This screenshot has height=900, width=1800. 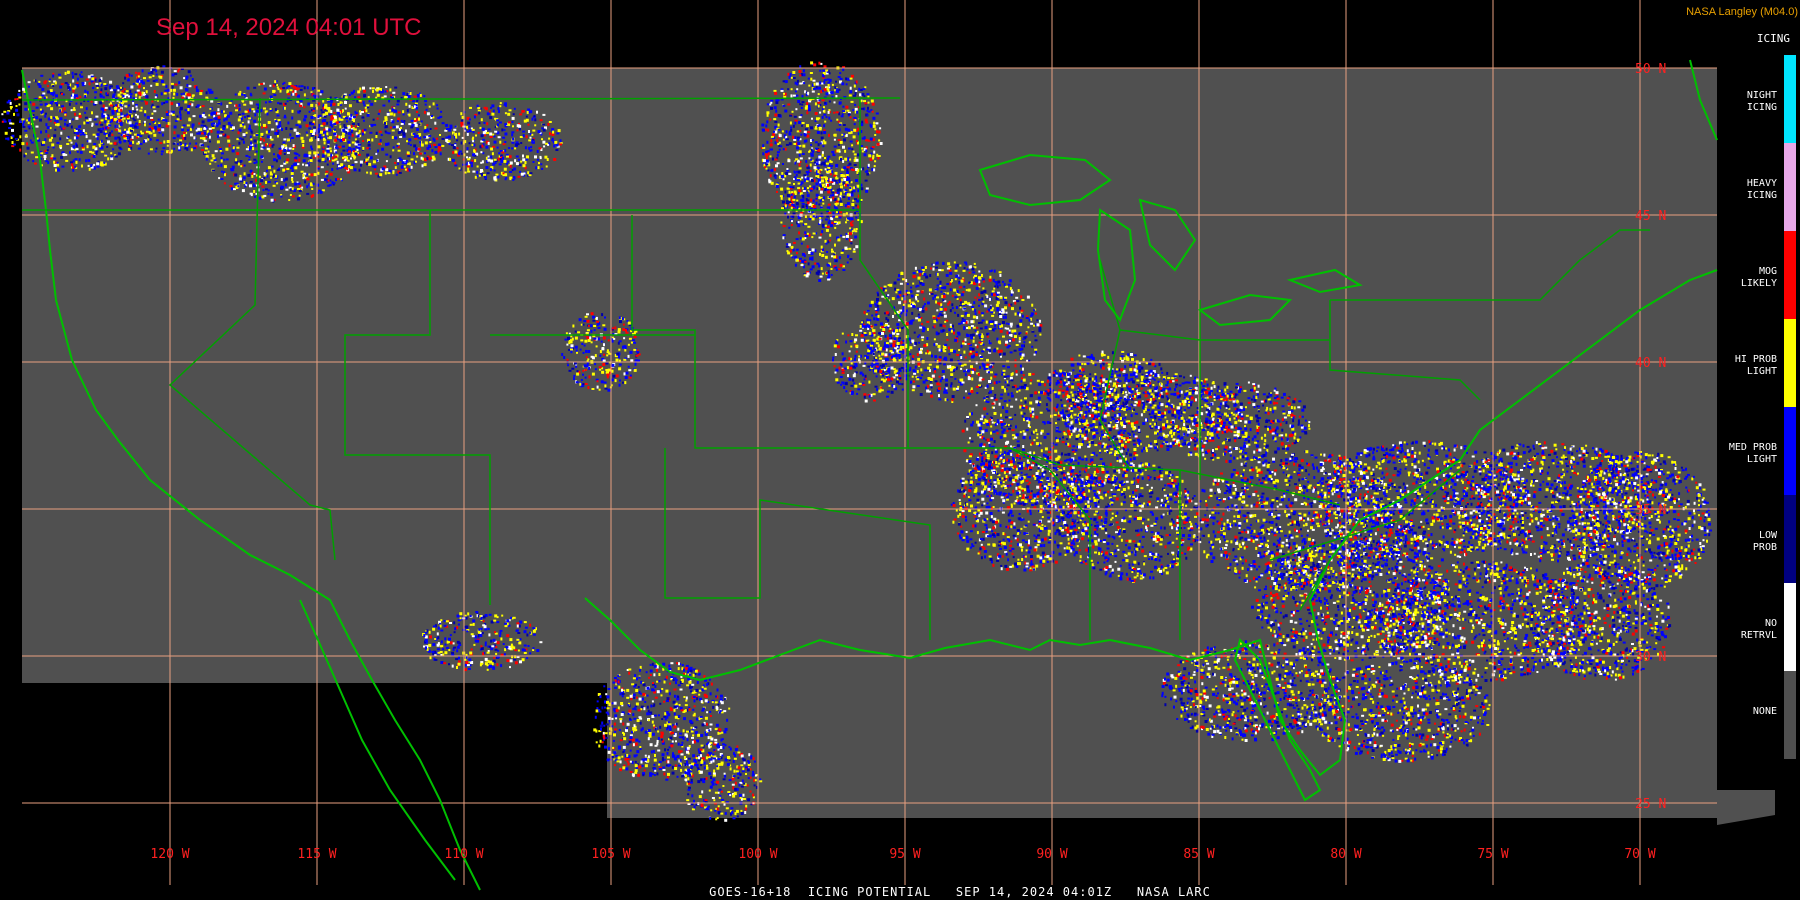 What do you see at coordinates (1492, 854) in the screenshot?
I see `longitude-label: 75 W` at bounding box center [1492, 854].